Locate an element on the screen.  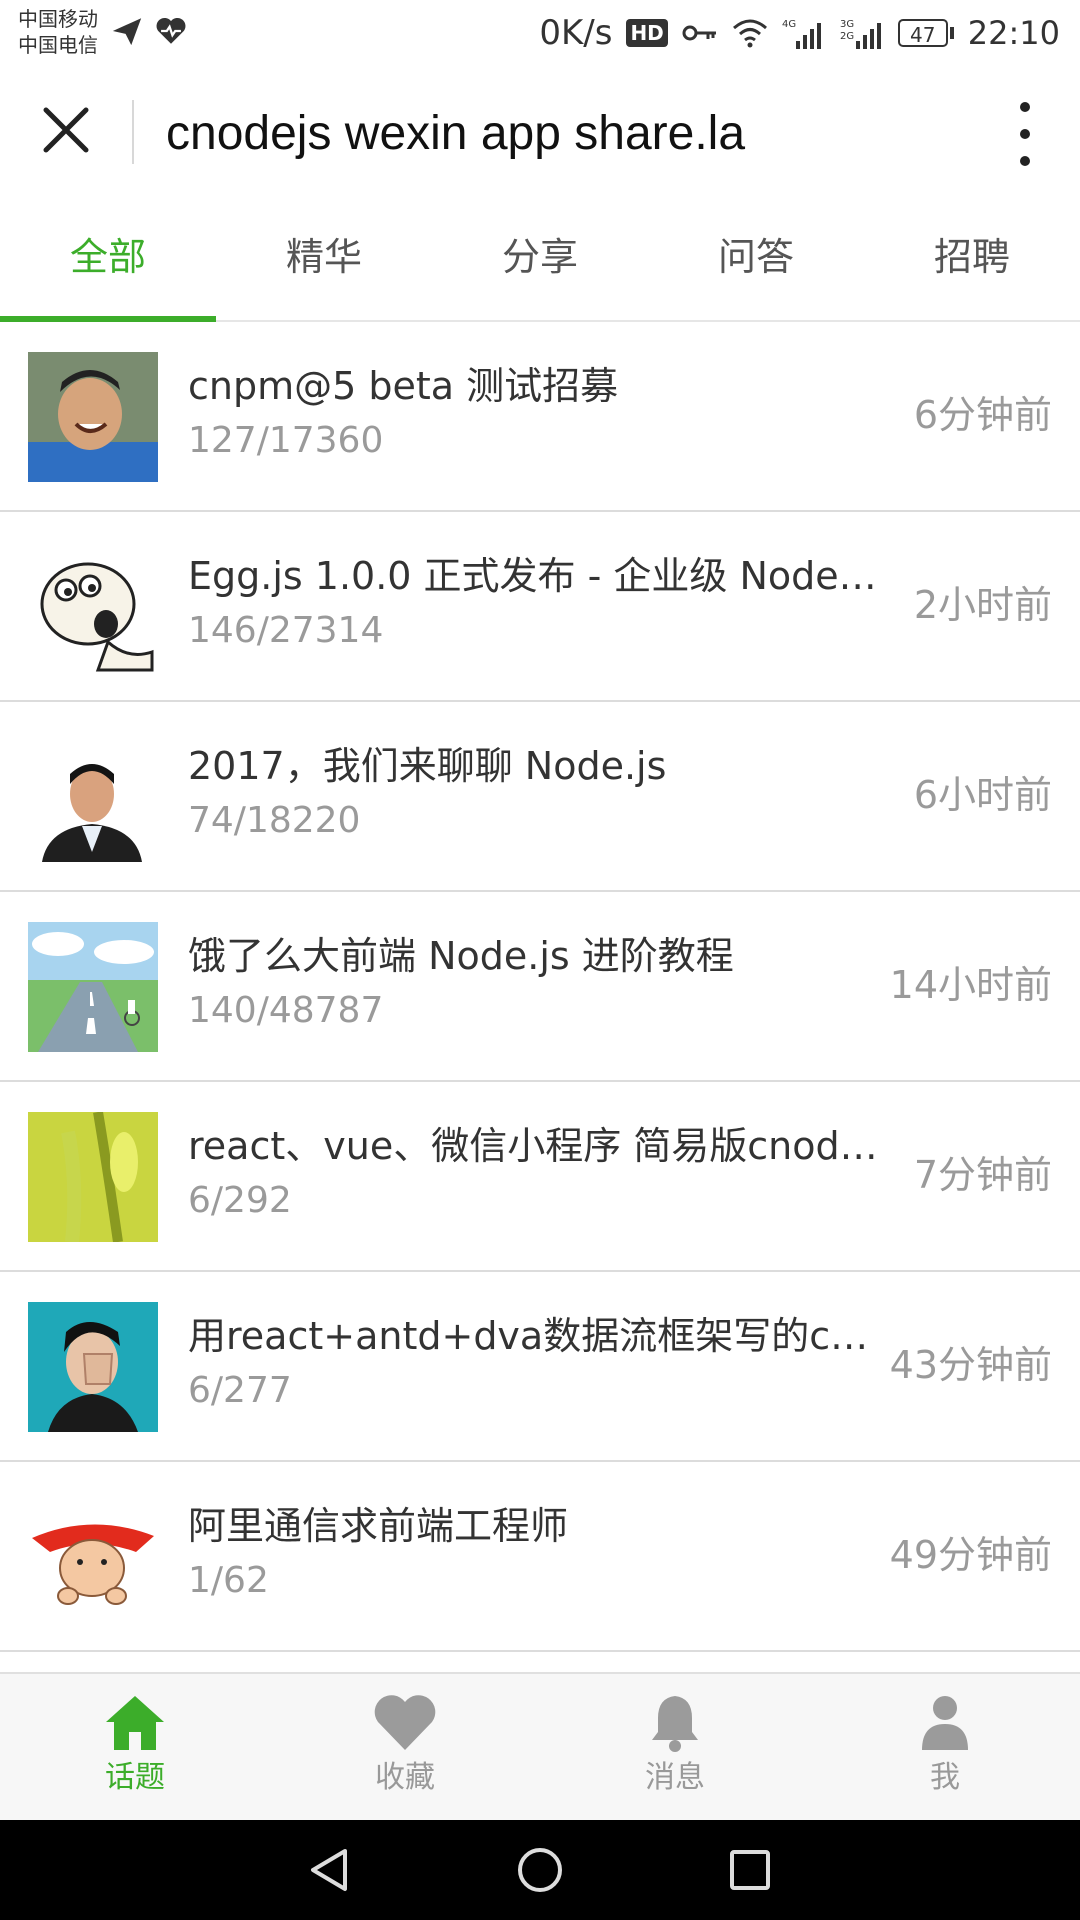
battery-indicator: 47 is located at coordinates (925, 33).